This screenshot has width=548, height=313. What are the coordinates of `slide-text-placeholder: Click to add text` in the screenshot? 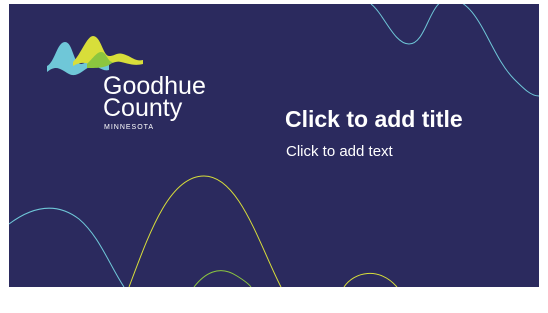 It's located at (386, 152).